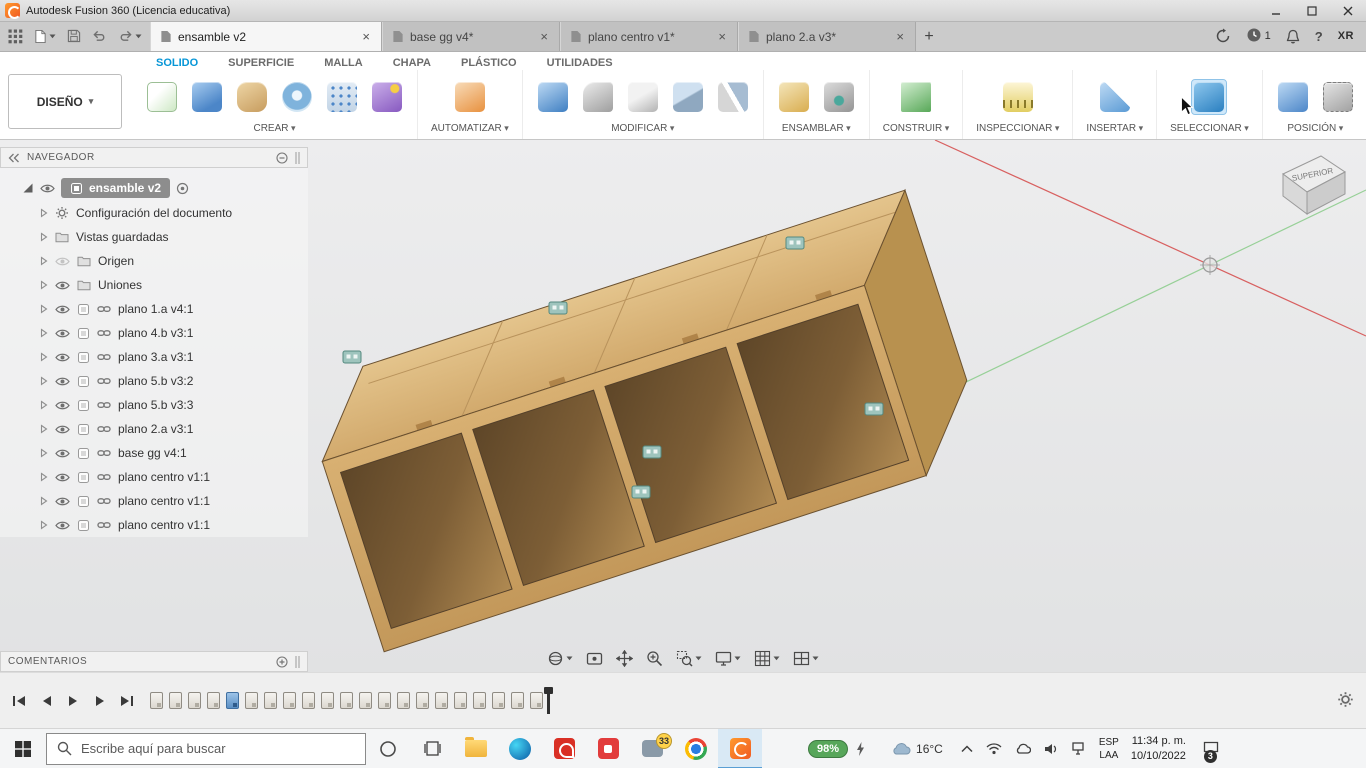 The height and width of the screenshot is (768, 1366). Describe the element at coordinates (1115, 97) in the screenshot. I see `insert-icon` at that location.